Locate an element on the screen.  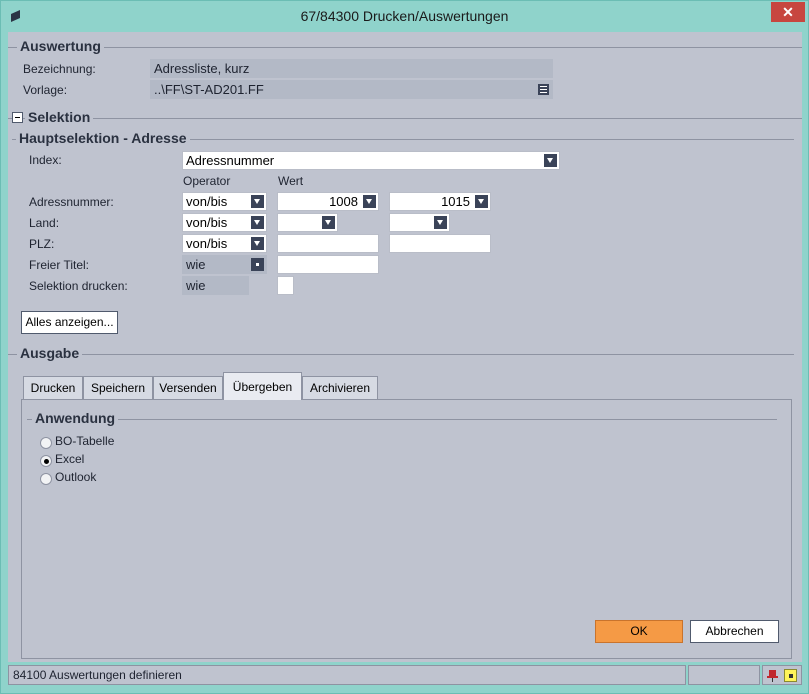
vorlage-field: ..\FF\ST-AD201.FF is located at coordinates (351, 89).